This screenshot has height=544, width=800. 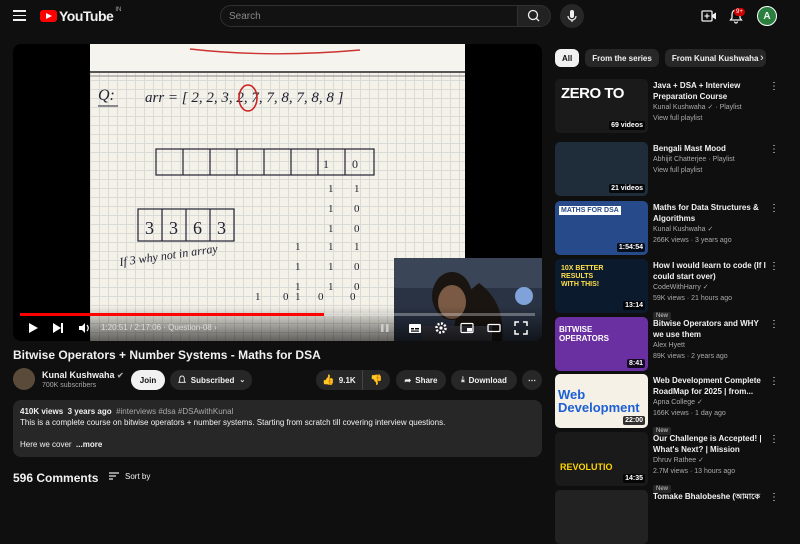 What do you see at coordinates (148, 380) in the screenshot?
I see `join-button: Join` at bounding box center [148, 380].